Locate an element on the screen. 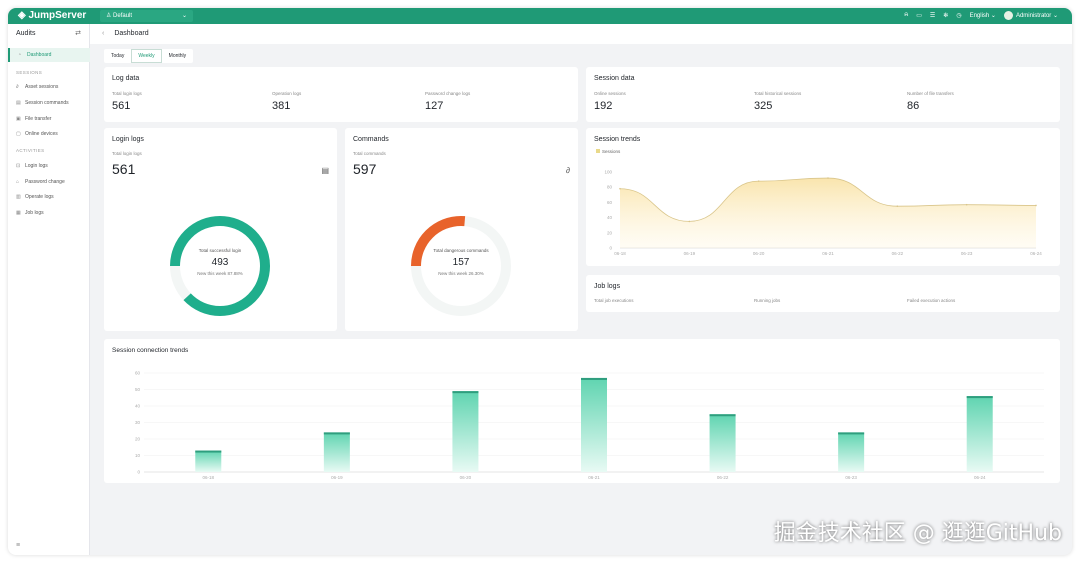  back-icon: ‹ is located at coordinates (103, 33).